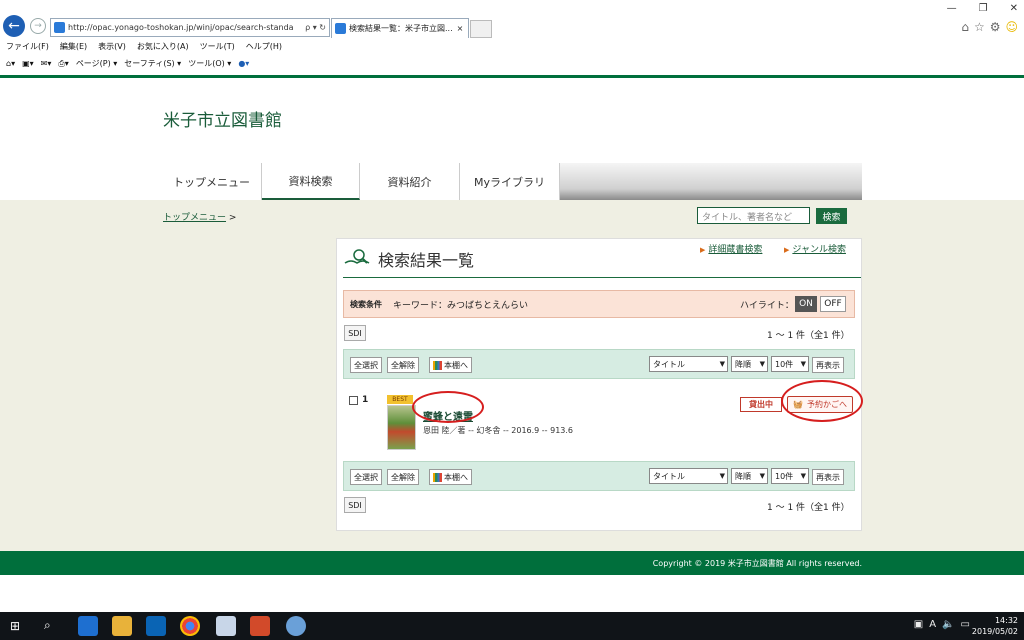 This screenshot has width=1024, height=640. I want to click on breadcrumb: トップメニュー >, so click(199, 216).